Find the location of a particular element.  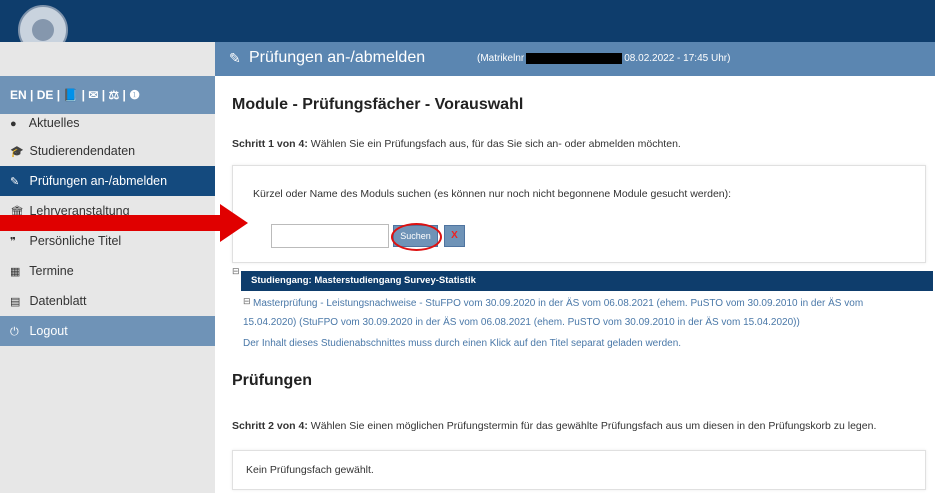

pruefungen-heading: Prüfungen is located at coordinates (272, 380).